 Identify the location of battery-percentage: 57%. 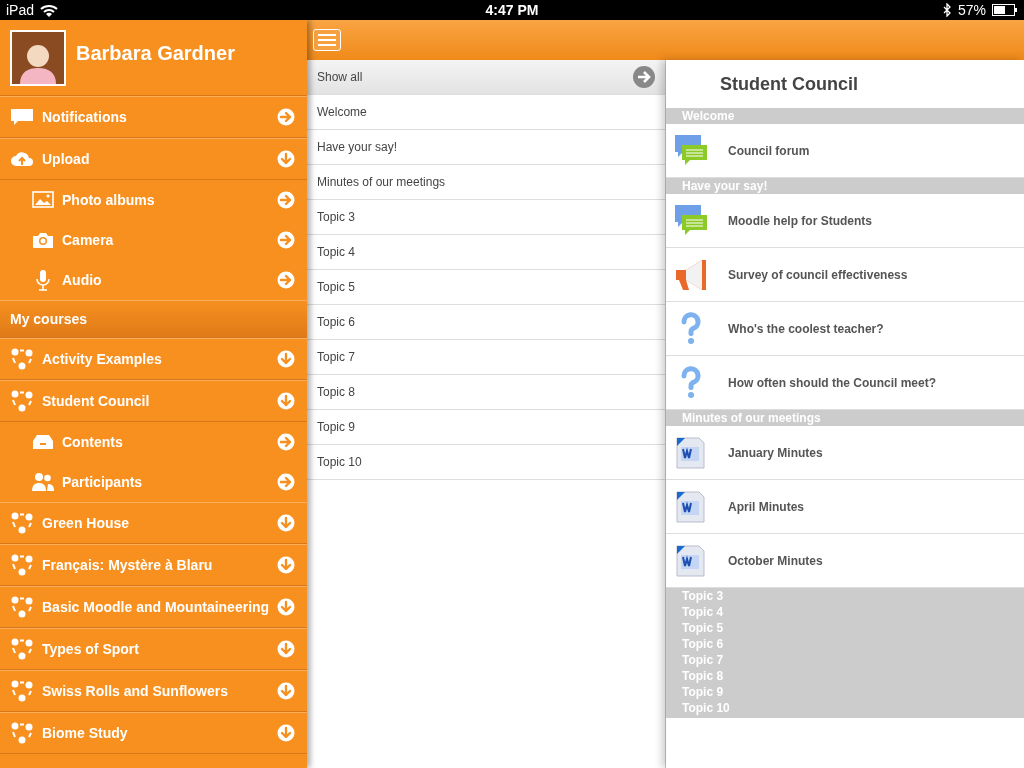
(972, 10).